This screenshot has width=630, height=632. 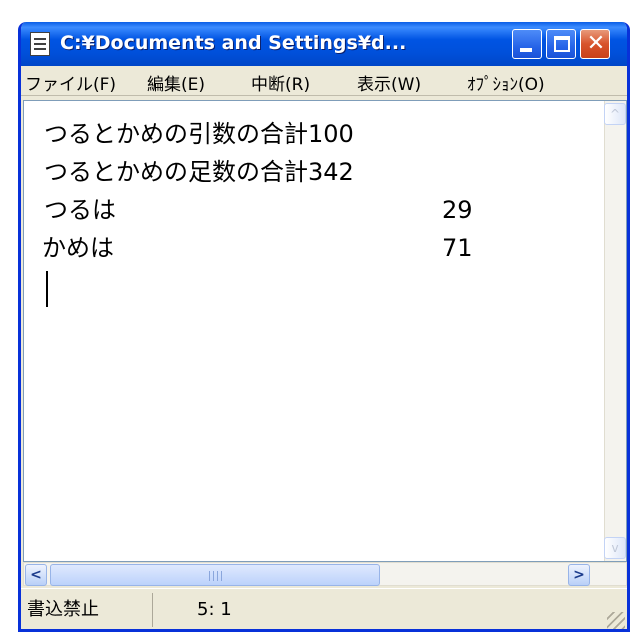 What do you see at coordinates (616, 620) in the screenshot?
I see `resize-grip-icon` at bounding box center [616, 620].